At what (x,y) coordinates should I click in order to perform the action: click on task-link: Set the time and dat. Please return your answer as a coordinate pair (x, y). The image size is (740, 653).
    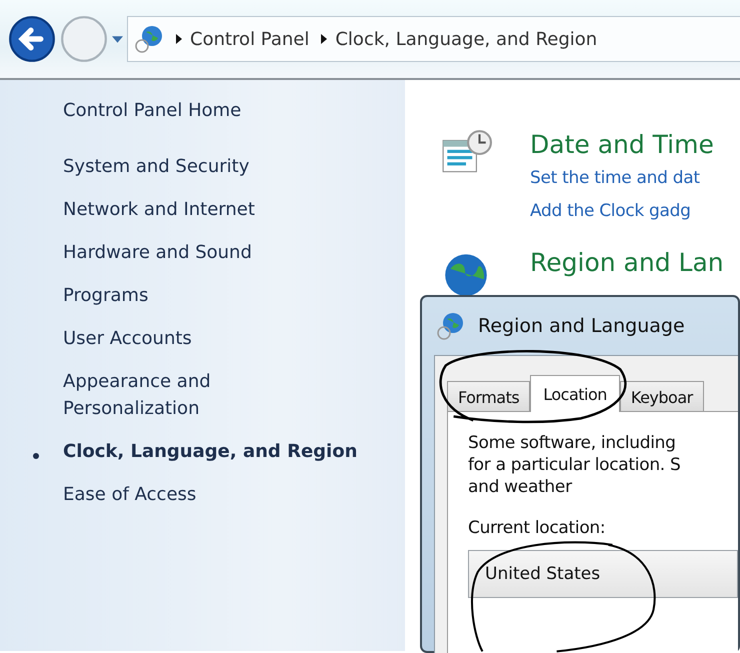
    Looking at the image, I should click on (622, 178).